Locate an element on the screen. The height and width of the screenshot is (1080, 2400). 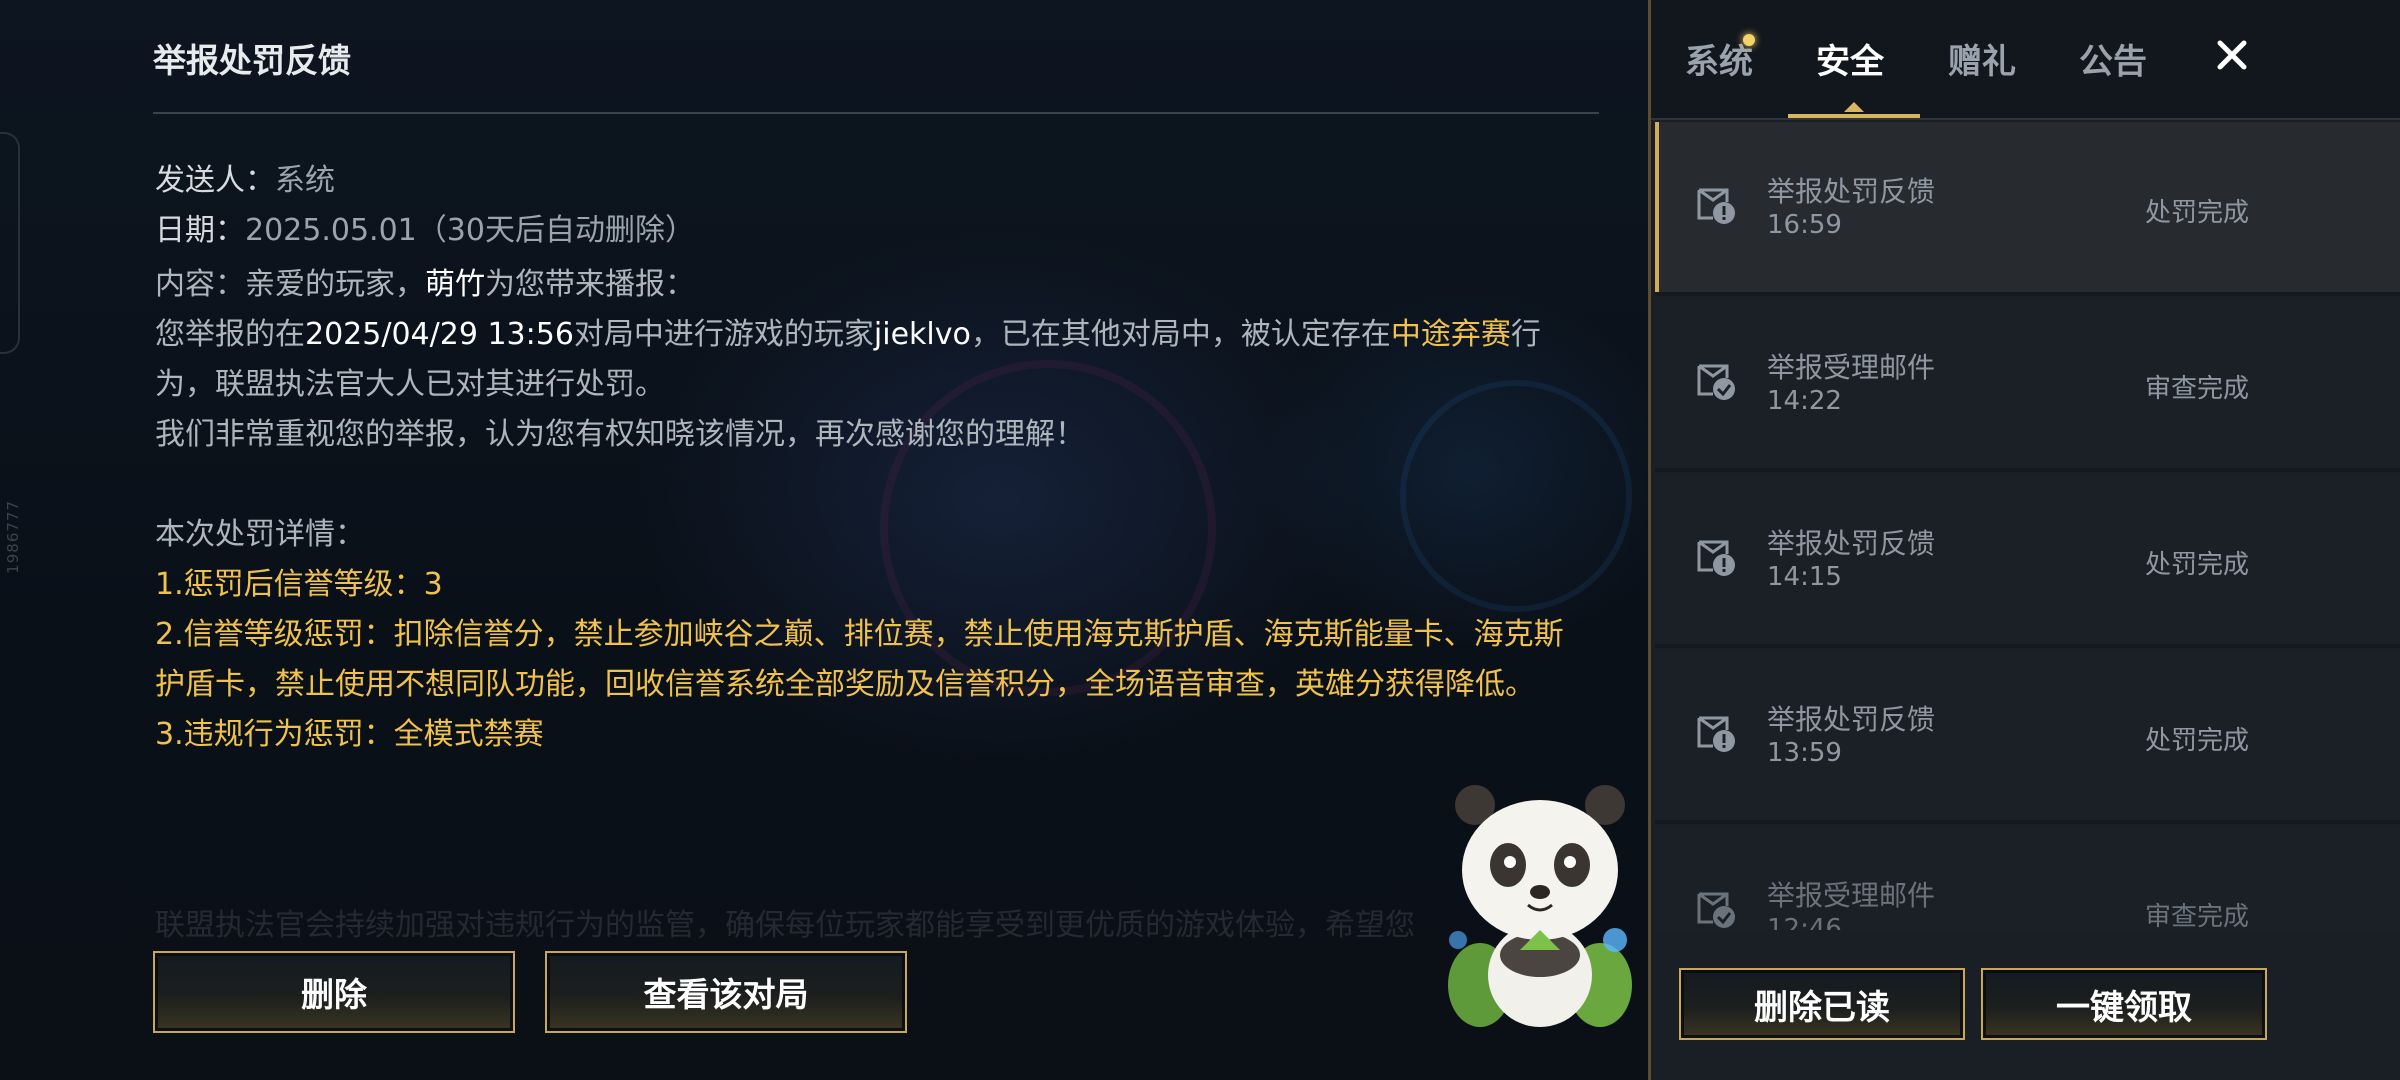
reported-player: jieklvo is located at coordinates (922, 334).